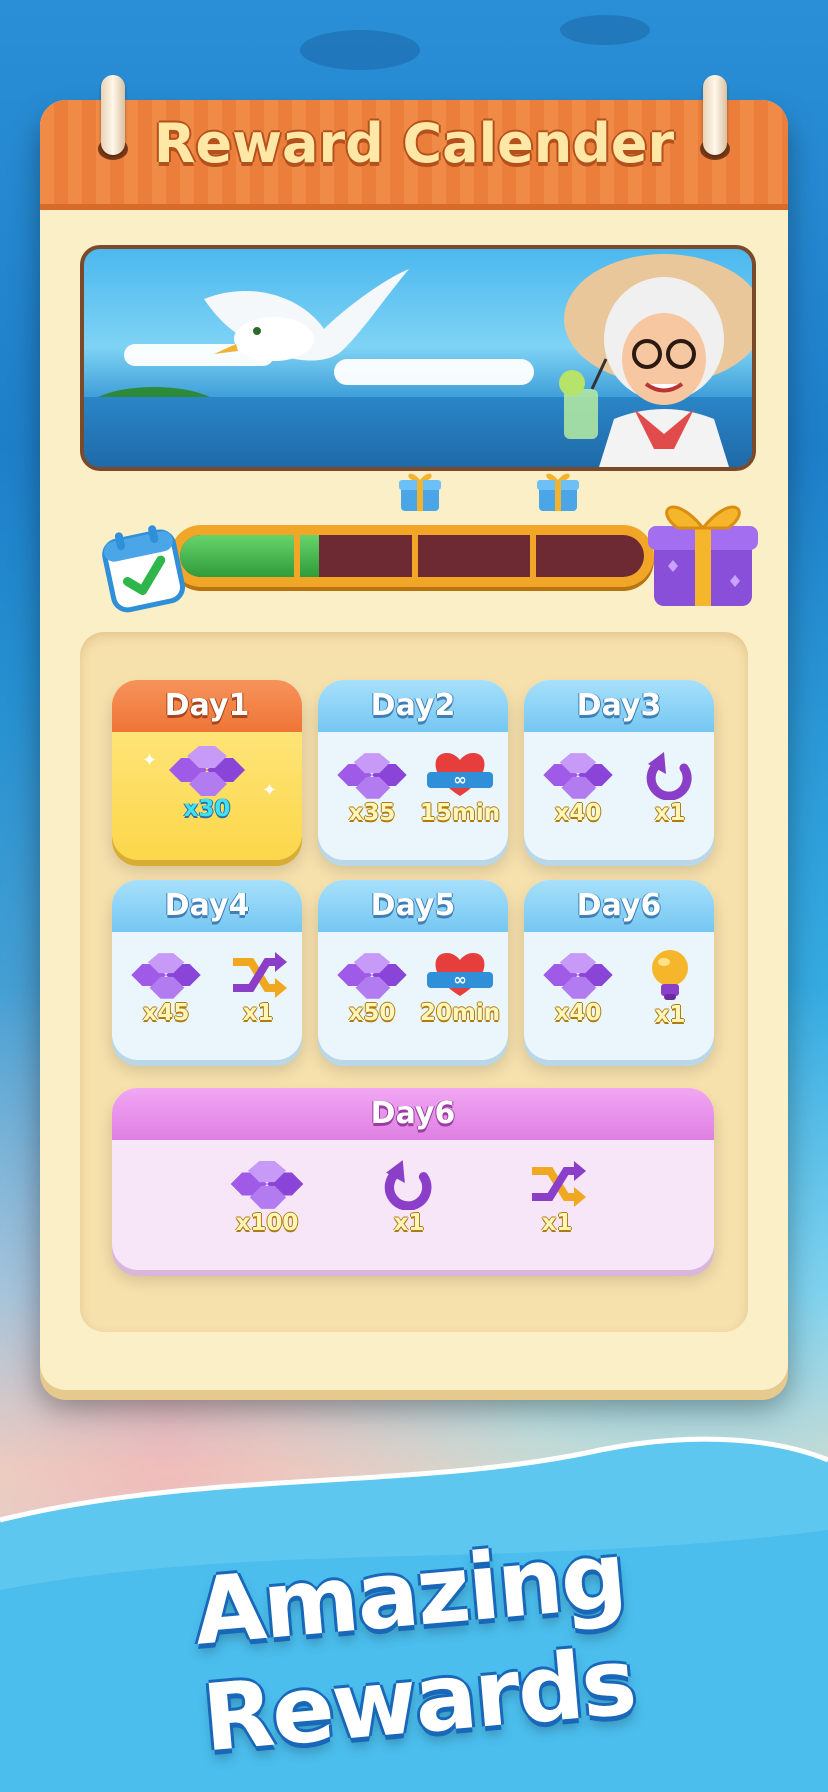 This screenshot has height=1792, width=828. Describe the element at coordinates (207, 906) in the screenshot. I see `day-label: Day4` at that location.